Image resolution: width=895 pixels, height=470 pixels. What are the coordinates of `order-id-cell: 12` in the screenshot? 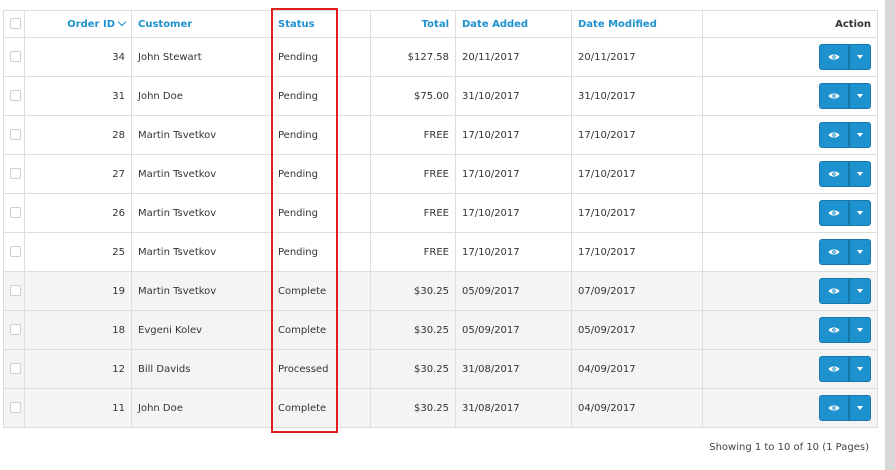 It's located at (78, 369).